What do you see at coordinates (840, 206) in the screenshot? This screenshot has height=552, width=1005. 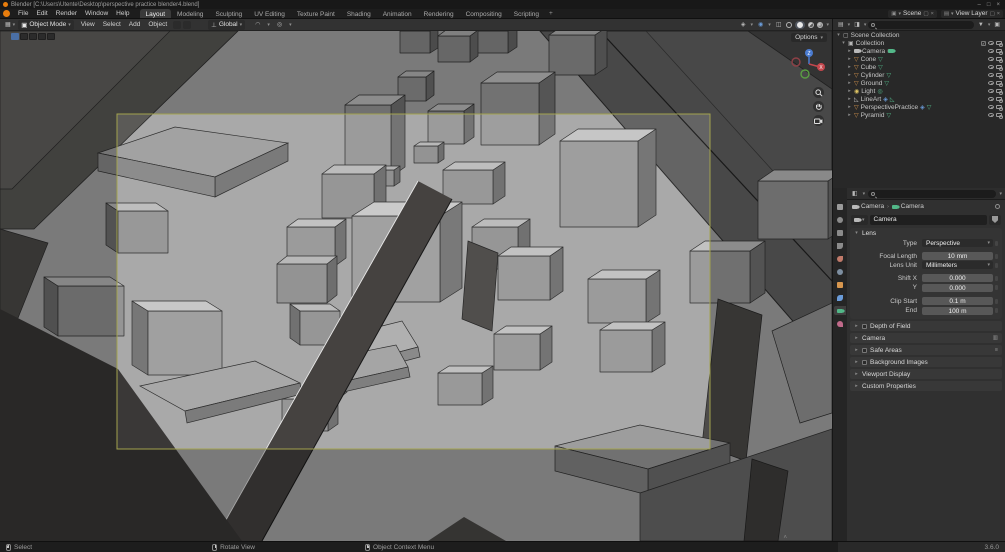 I see `tab-tool-icon` at bounding box center [840, 206].